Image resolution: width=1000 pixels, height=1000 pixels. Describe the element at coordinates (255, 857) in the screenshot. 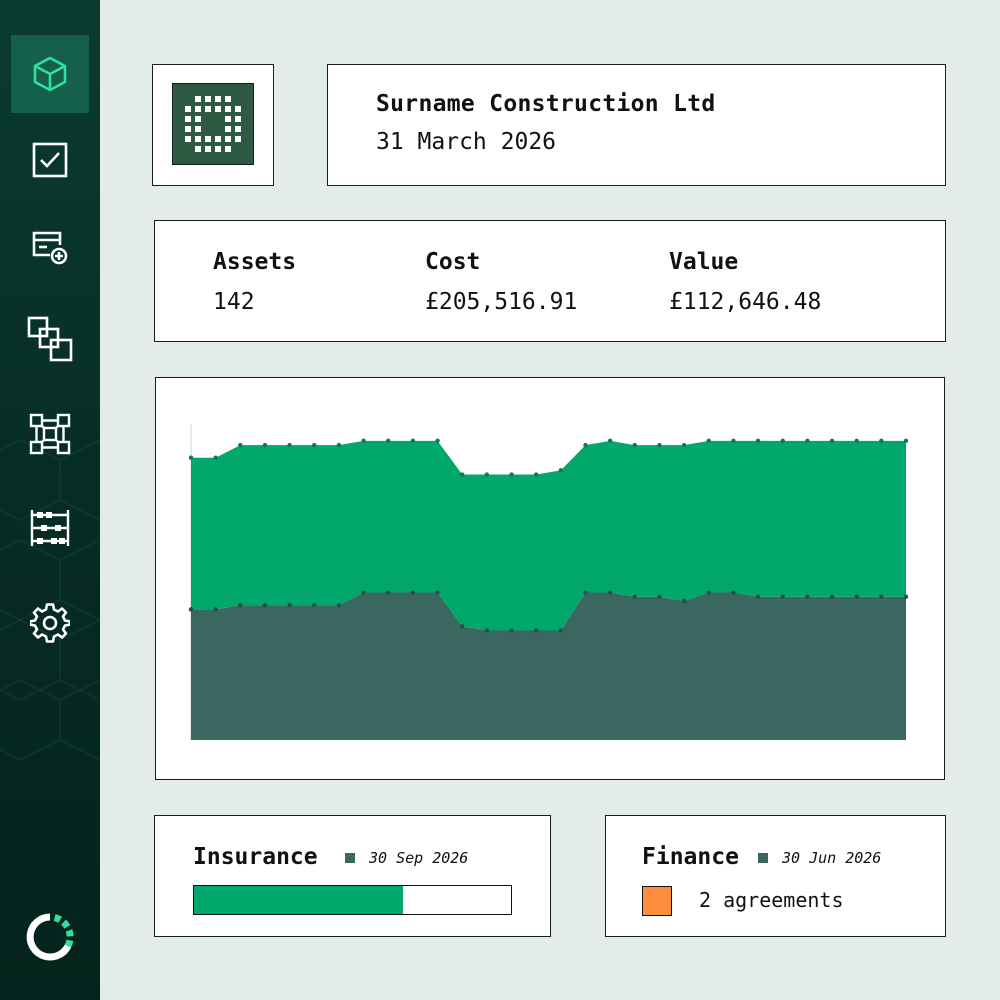

I see `insurance-title: Insurance` at that location.